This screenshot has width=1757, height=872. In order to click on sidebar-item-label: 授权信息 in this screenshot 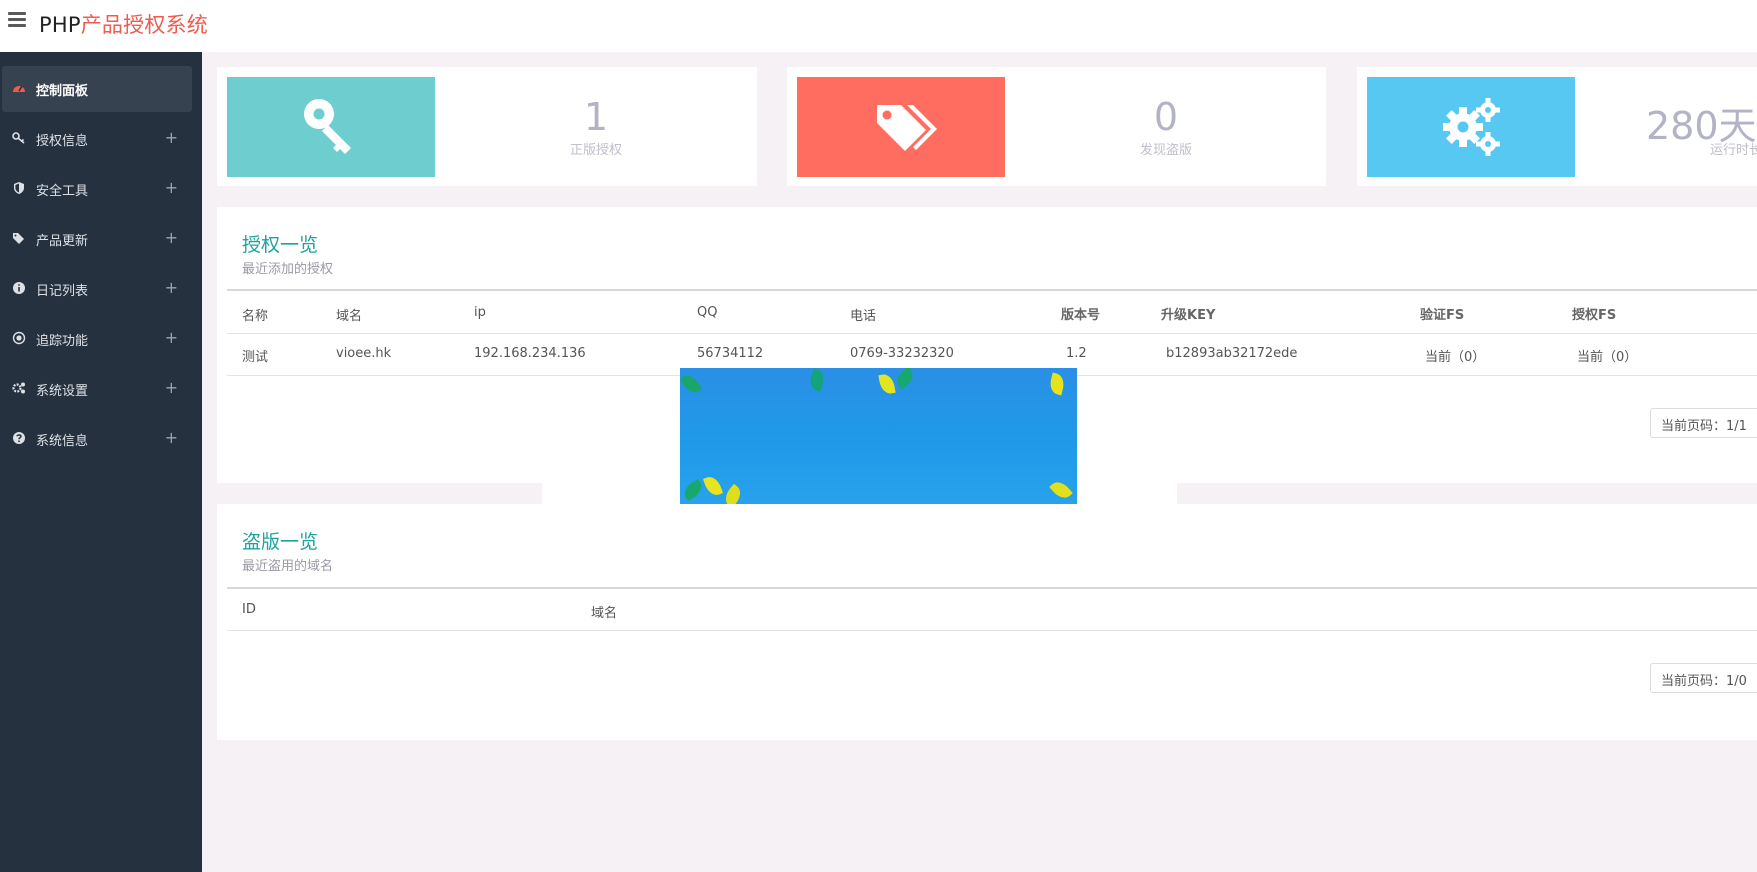, I will do `click(62, 141)`.